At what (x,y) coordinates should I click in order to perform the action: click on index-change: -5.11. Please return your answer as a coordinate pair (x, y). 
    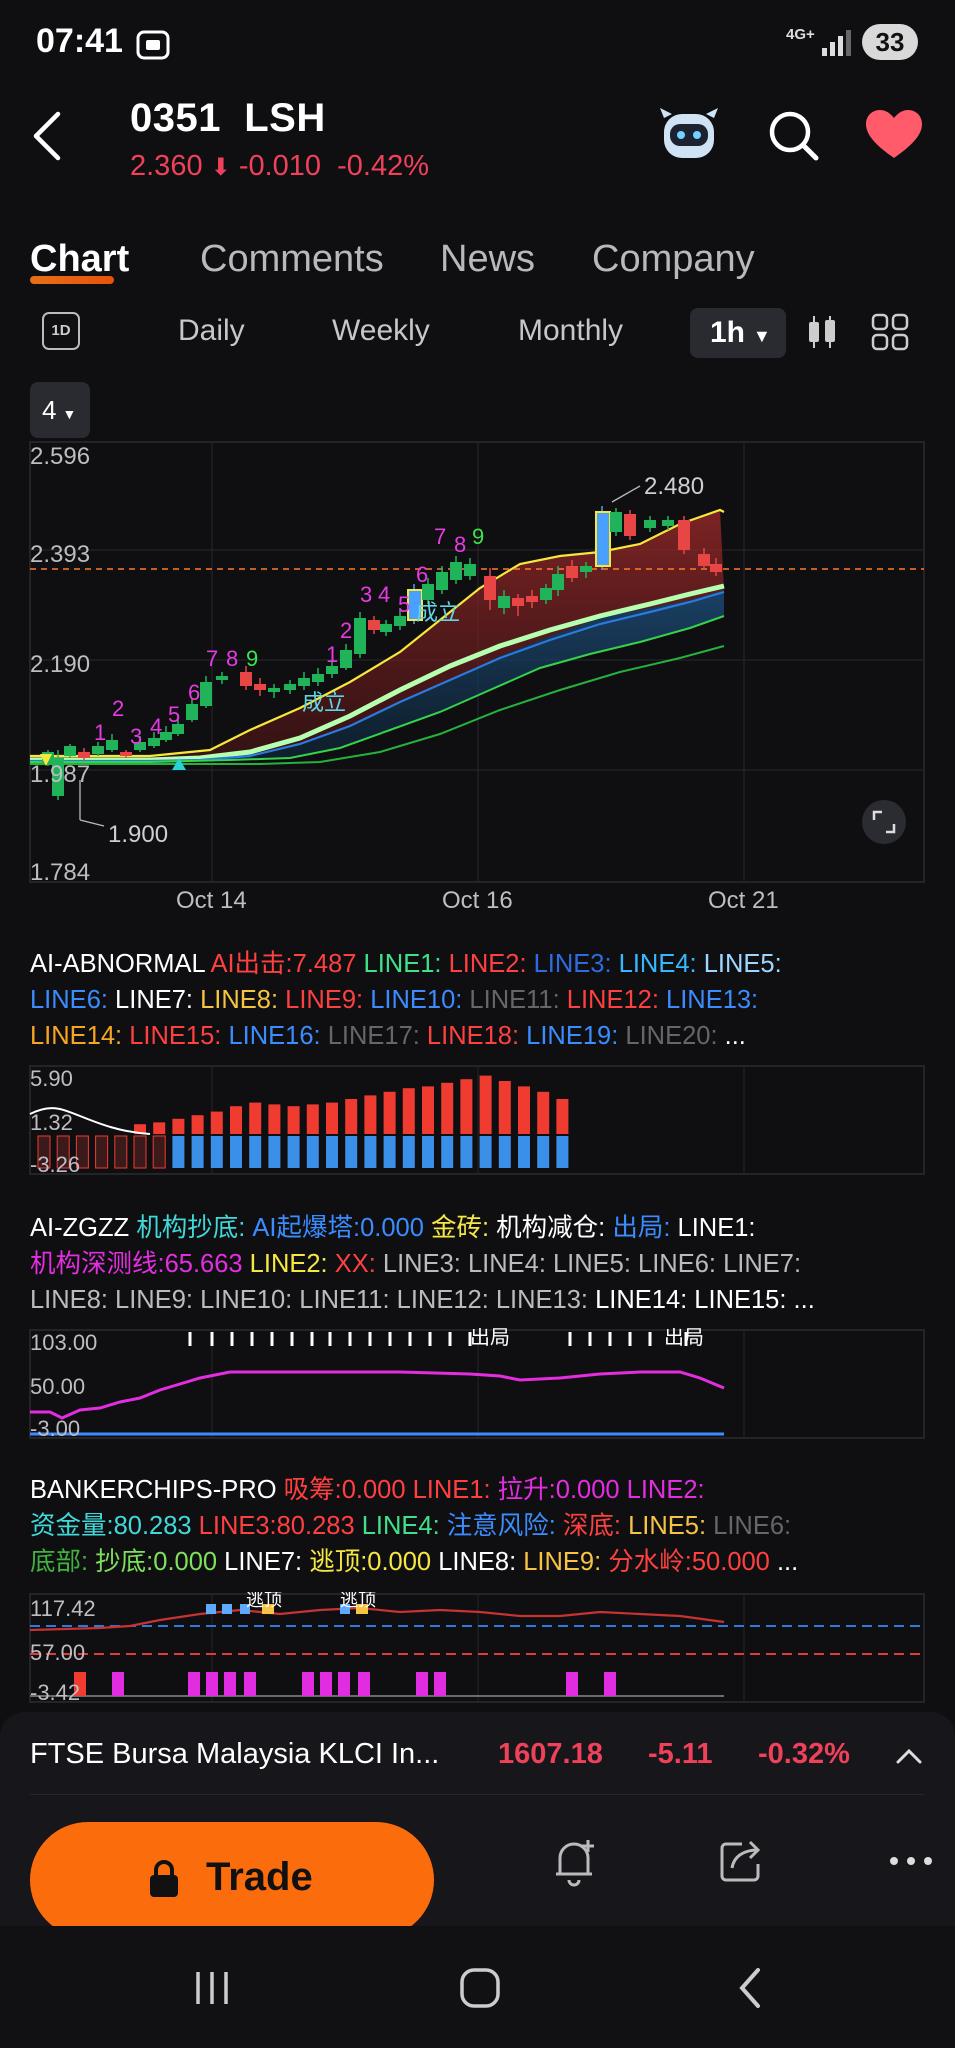
    Looking at the image, I should click on (680, 1754).